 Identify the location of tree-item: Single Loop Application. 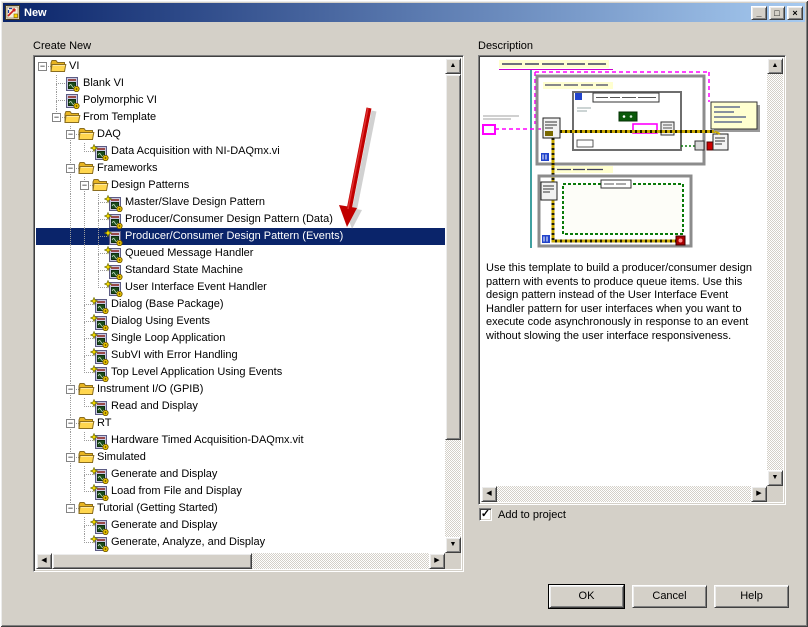
(240, 339).